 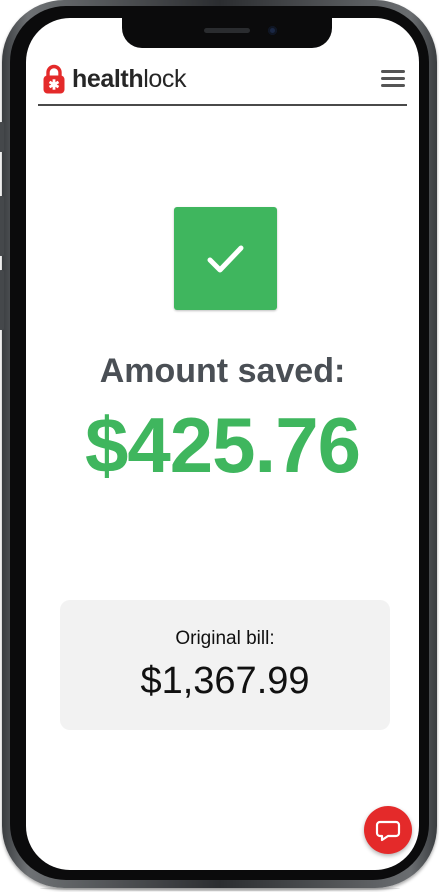 What do you see at coordinates (2, 226) in the screenshot?
I see `volume-up-button` at bounding box center [2, 226].